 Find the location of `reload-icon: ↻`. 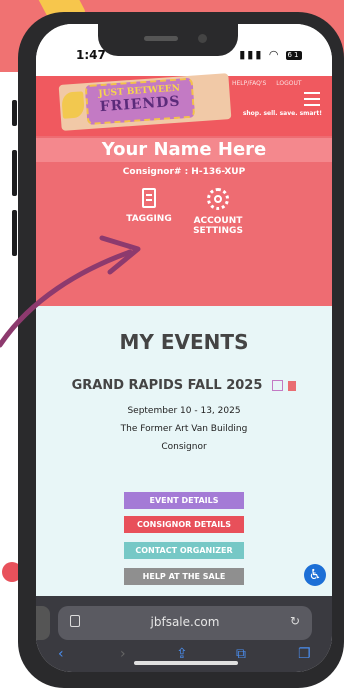

reload-icon: ↻ is located at coordinates (295, 621).